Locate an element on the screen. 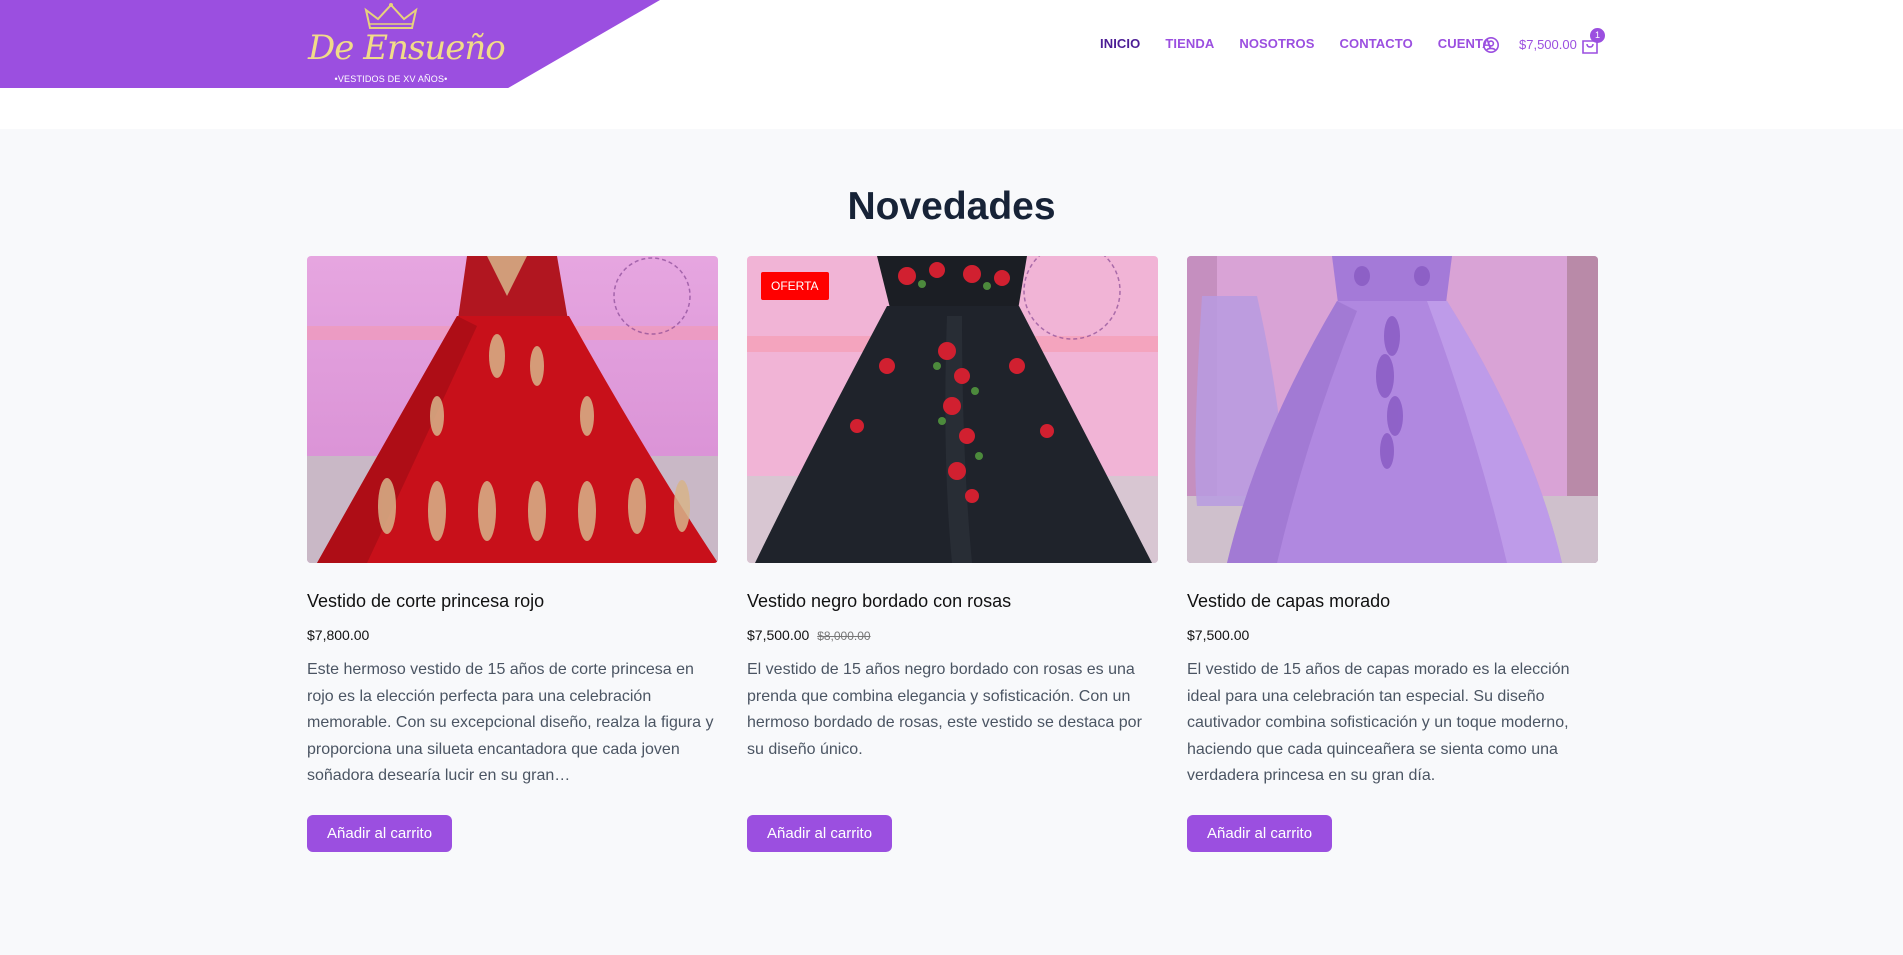  nav-contacto: CONTACTO is located at coordinates (1376, 43).